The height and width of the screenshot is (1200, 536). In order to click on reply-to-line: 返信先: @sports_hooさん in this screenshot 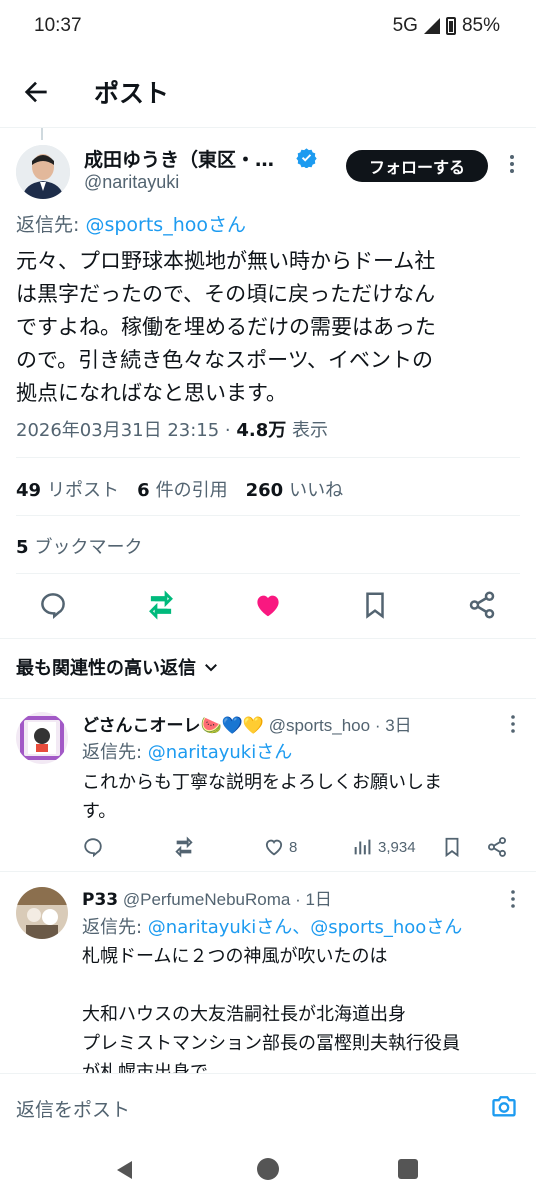, I will do `click(131, 223)`.